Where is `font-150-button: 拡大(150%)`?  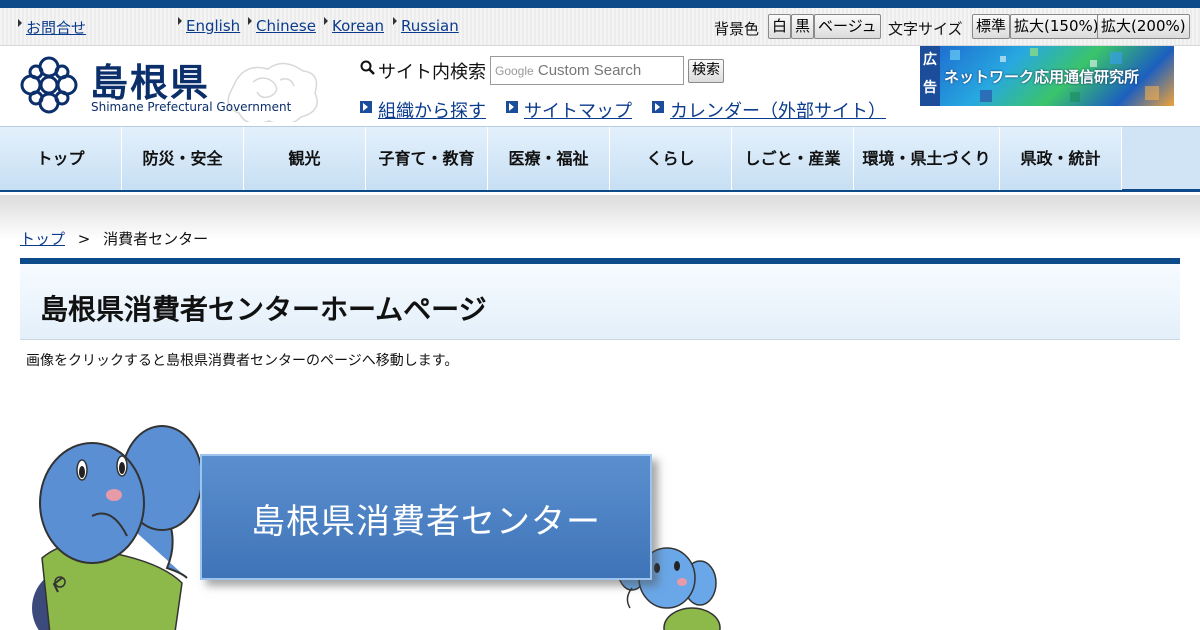
font-150-button: 拡大(150%) is located at coordinates (1056, 26).